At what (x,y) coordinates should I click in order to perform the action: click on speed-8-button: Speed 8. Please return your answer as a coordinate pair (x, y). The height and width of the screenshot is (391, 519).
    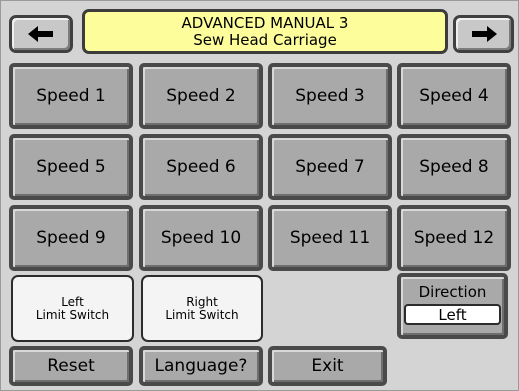
    Looking at the image, I should click on (454, 167).